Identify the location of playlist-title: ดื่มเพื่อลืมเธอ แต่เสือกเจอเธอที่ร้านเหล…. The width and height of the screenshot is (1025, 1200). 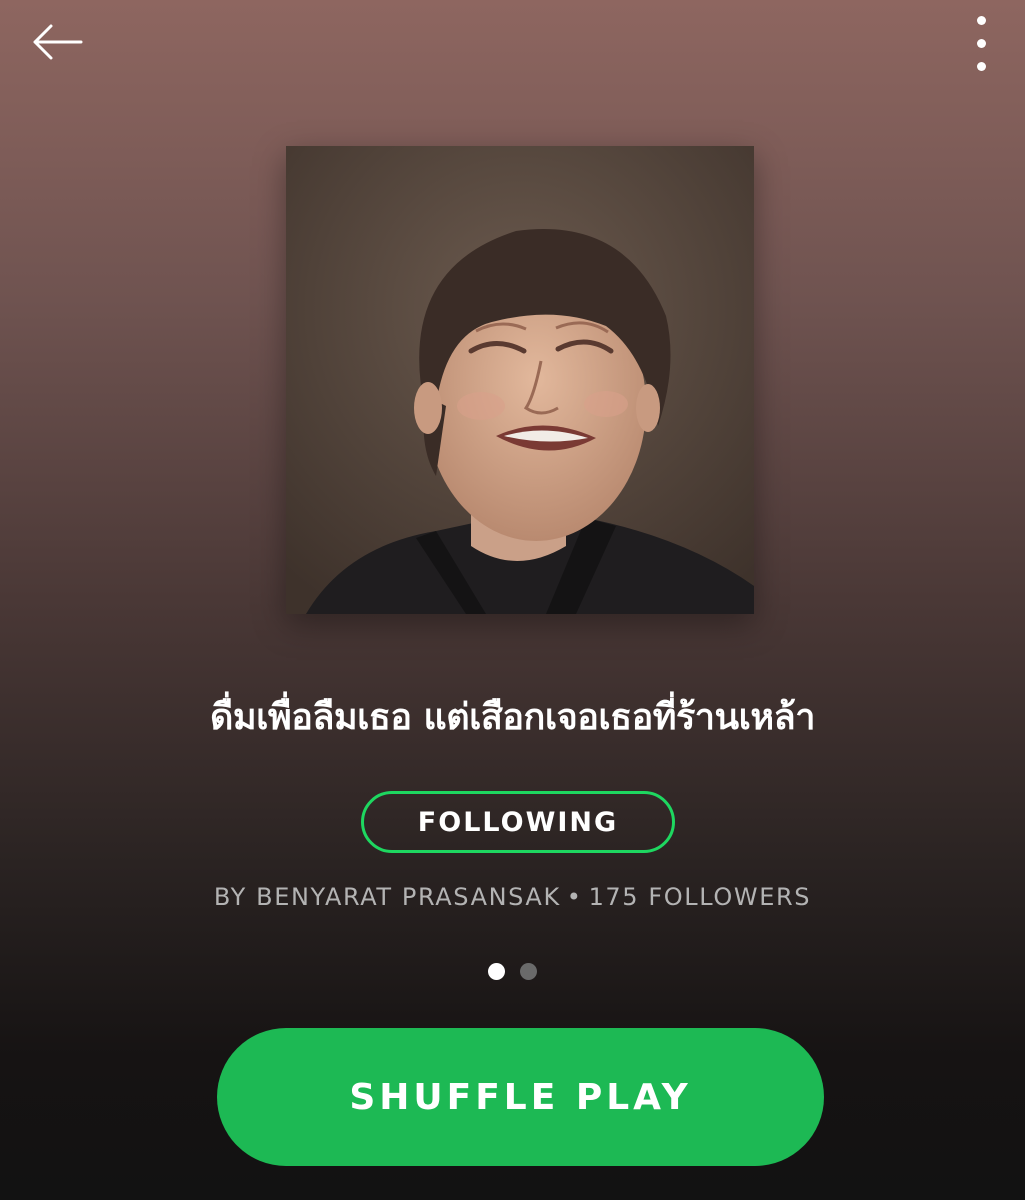
(512, 717).